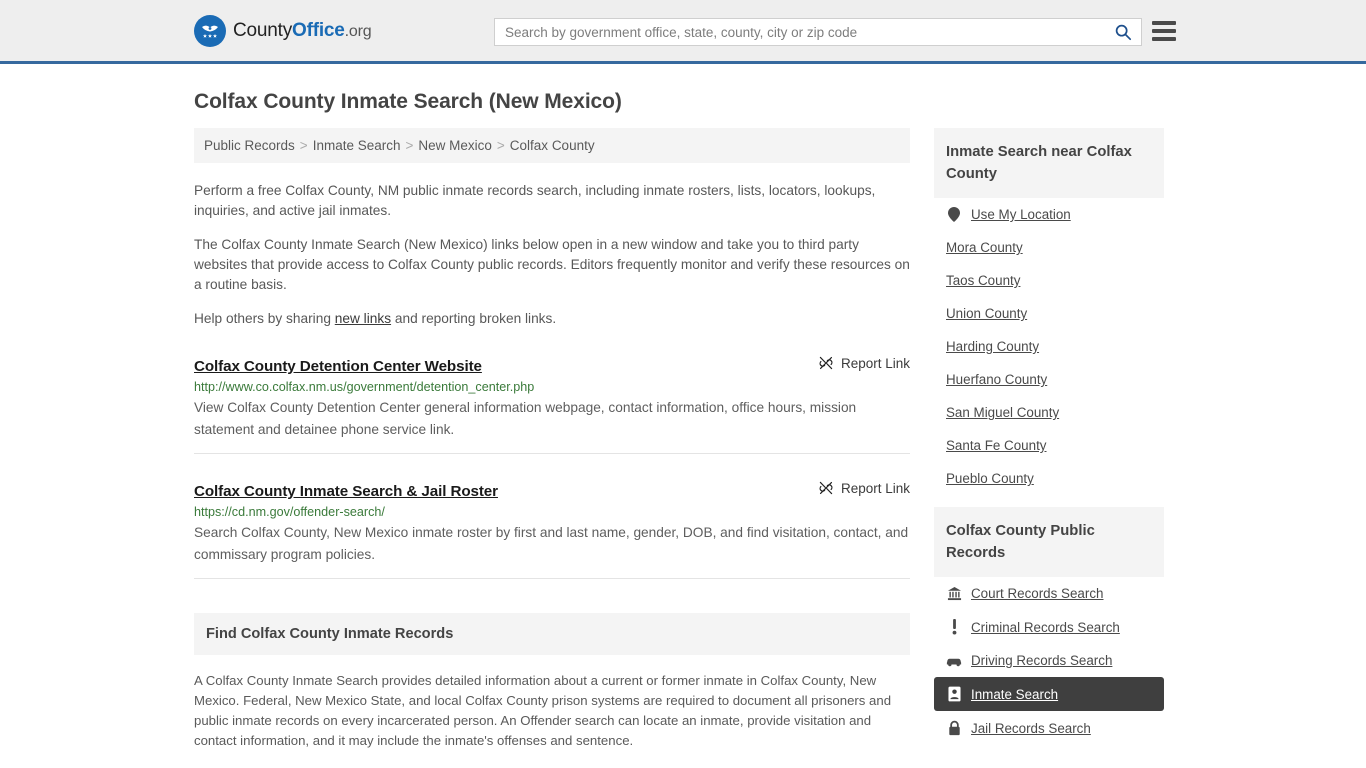 The width and height of the screenshot is (1366, 768). What do you see at coordinates (992, 346) in the screenshot?
I see `sidebar-link: Harding County` at bounding box center [992, 346].